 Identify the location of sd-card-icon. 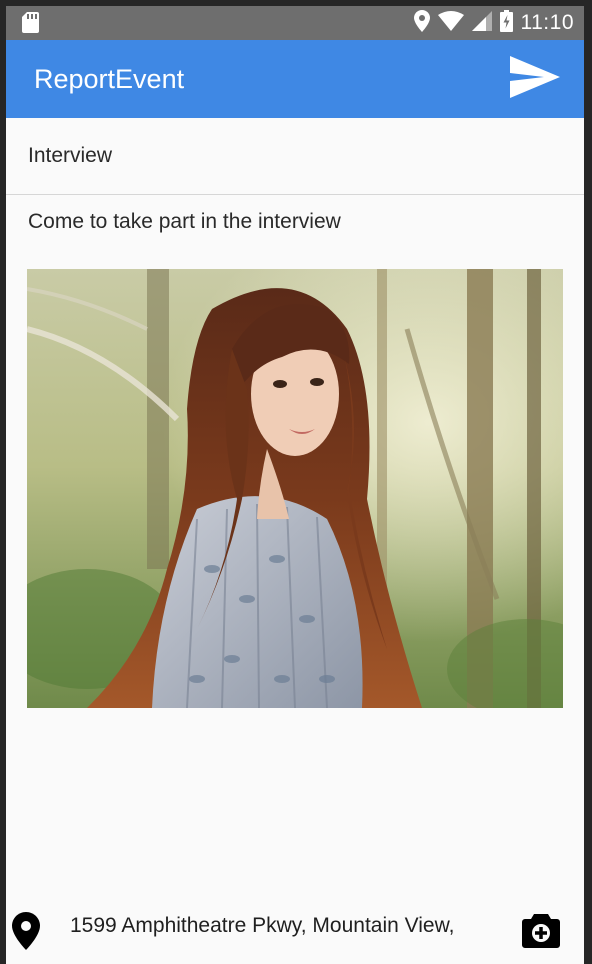
(30, 25).